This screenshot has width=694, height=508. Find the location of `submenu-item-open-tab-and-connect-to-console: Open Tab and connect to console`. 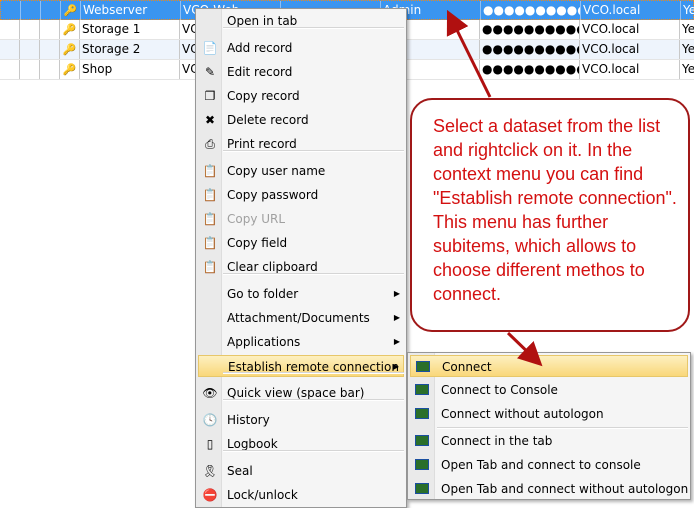

submenu-item-open-tab-and-connect-to-console: Open Tab and connect to console is located at coordinates (549, 465).